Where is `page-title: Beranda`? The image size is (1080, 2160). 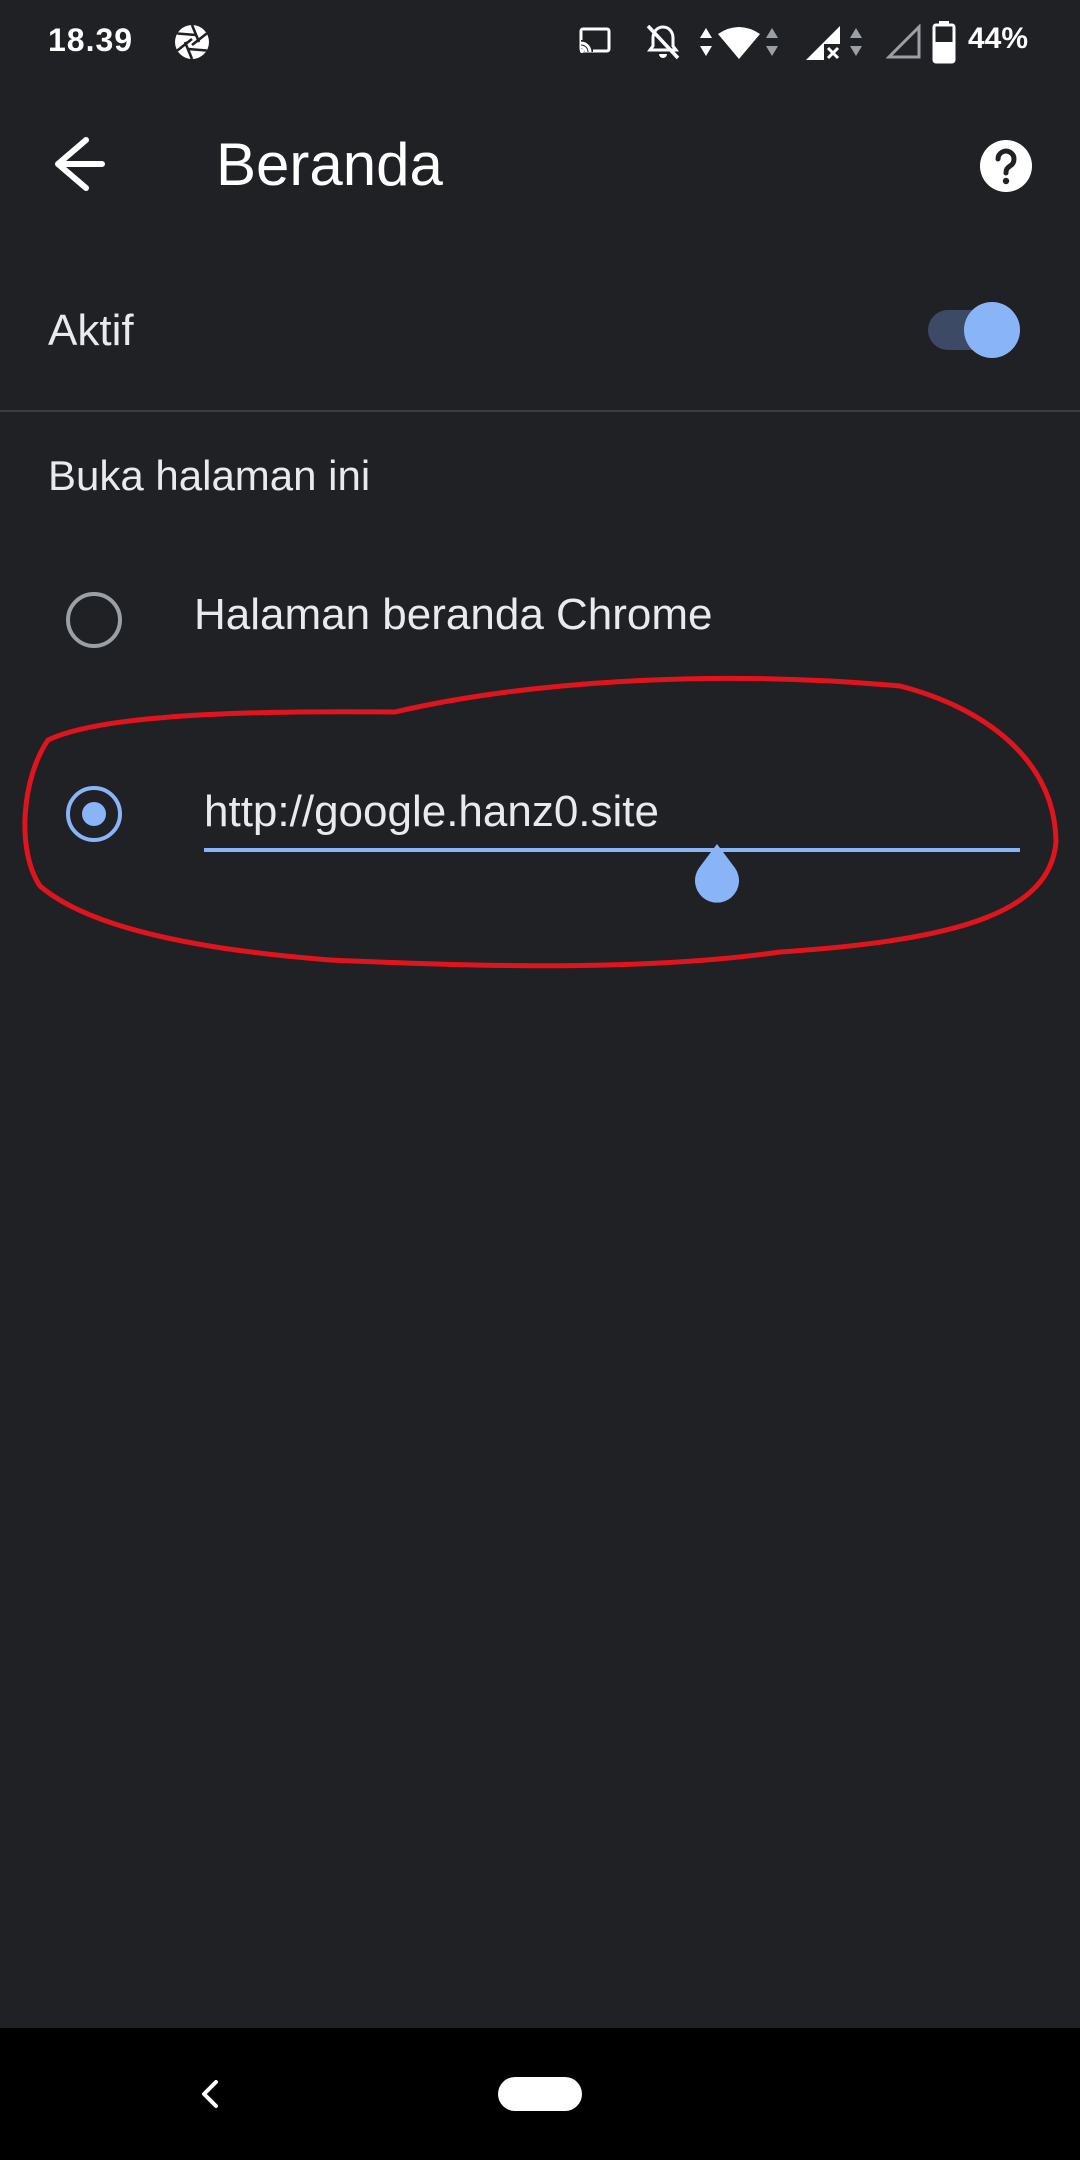 page-title: Beranda is located at coordinates (329, 164).